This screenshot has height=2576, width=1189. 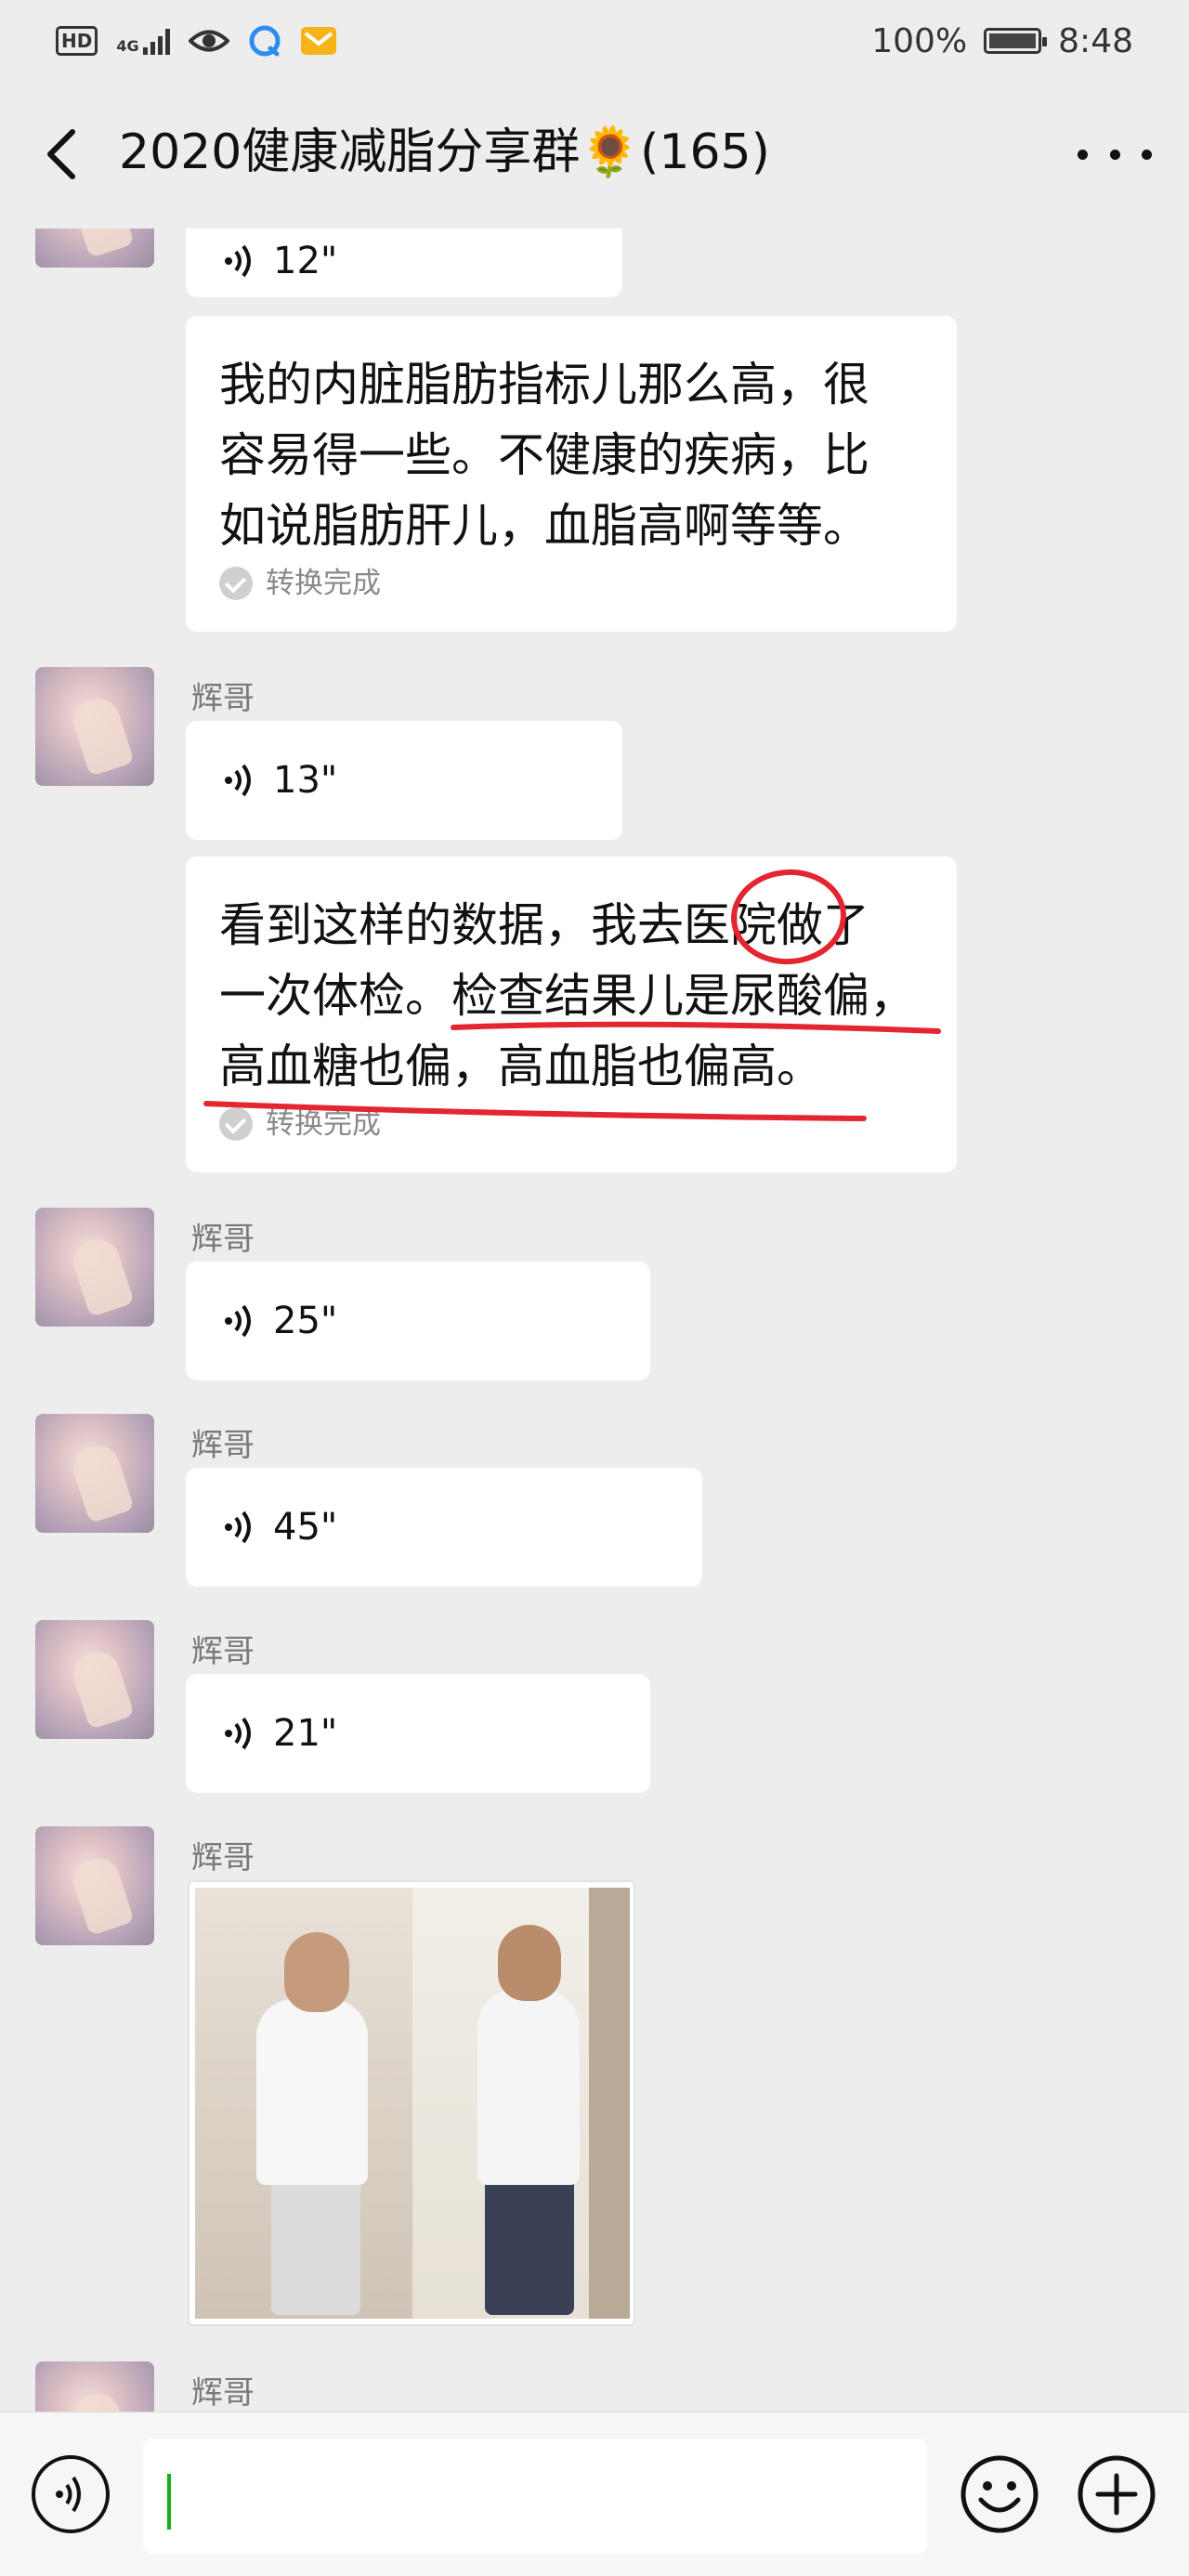 What do you see at coordinates (68, 2494) in the screenshot?
I see `voice-input-icon` at bounding box center [68, 2494].